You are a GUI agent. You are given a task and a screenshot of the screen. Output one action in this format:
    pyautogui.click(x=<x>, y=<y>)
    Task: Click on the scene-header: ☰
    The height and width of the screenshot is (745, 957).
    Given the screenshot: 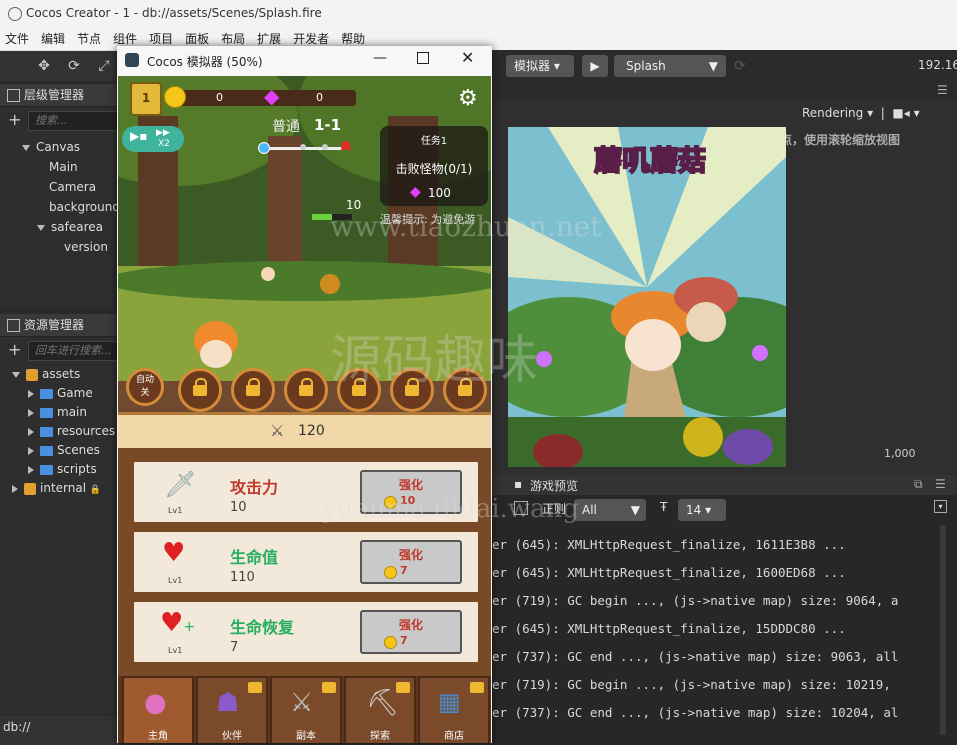 What is the action you would take?
    pyautogui.click(x=724, y=91)
    